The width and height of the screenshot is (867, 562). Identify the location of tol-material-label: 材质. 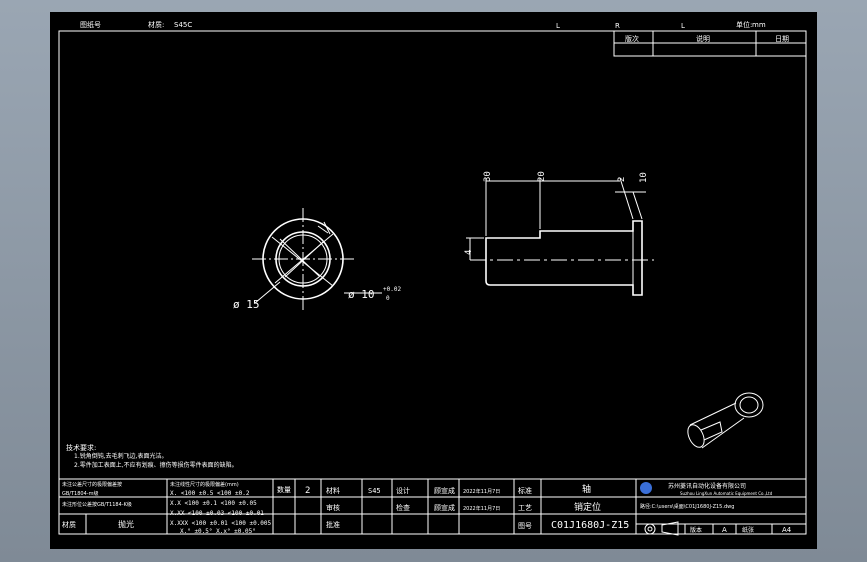
(69, 524).